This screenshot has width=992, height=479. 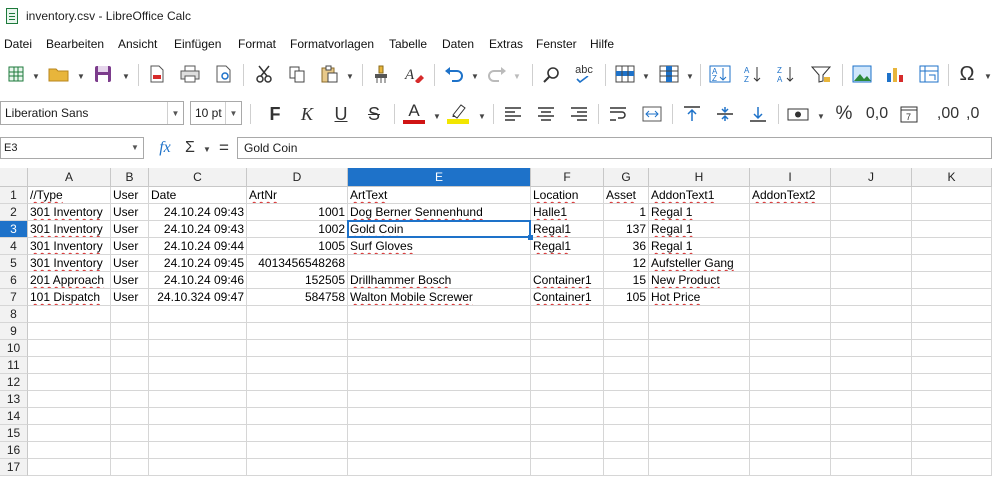 What do you see at coordinates (567, 331) in the screenshot?
I see `cell-f9` at bounding box center [567, 331].